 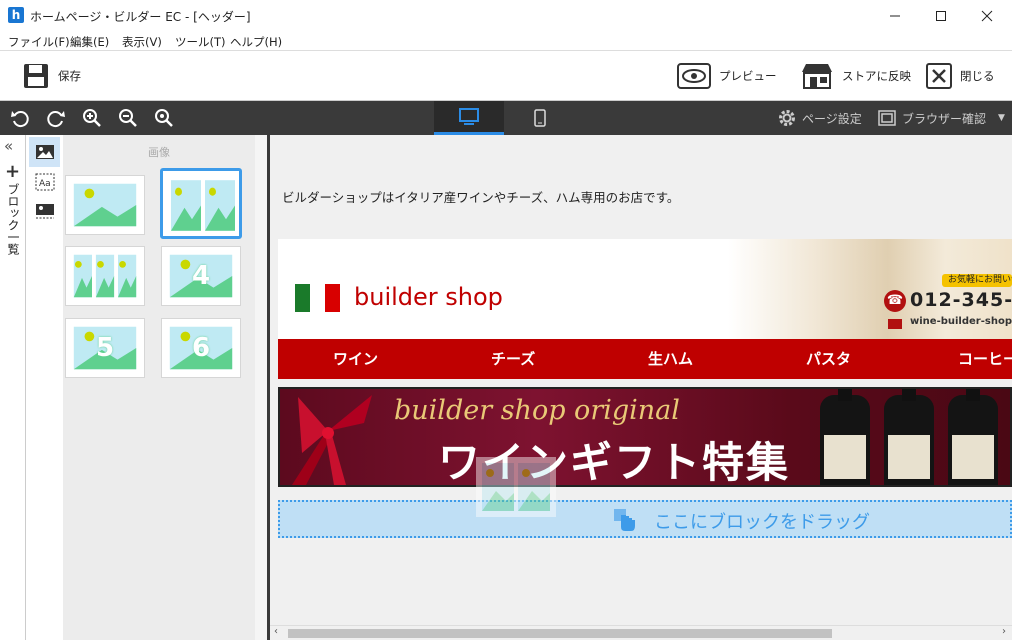 I want to click on browser-check-label: ブラウザー確認, so click(x=944, y=118).